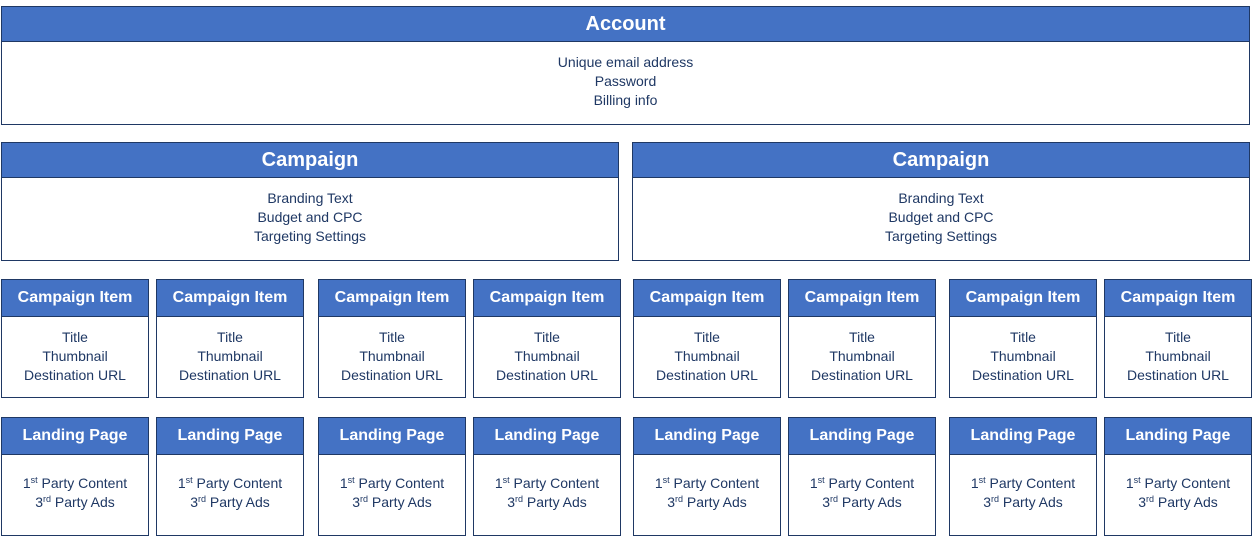 Image resolution: width=1252 pixels, height=536 pixels. I want to click on account-header: Account, so click(625, 24).